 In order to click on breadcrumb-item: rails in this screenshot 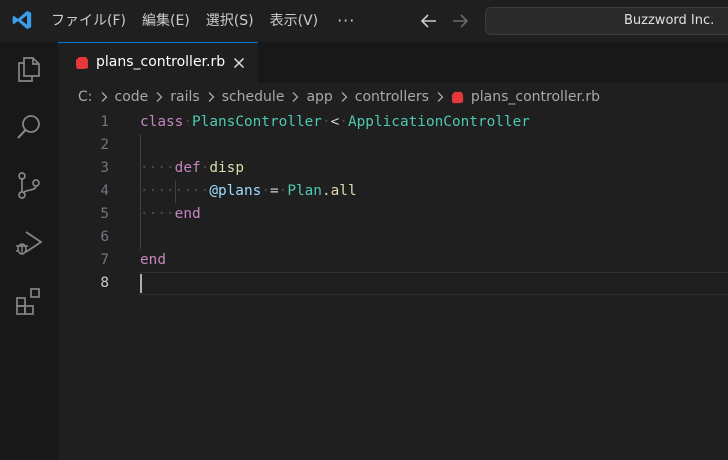, I will do `click(184, 97)`.